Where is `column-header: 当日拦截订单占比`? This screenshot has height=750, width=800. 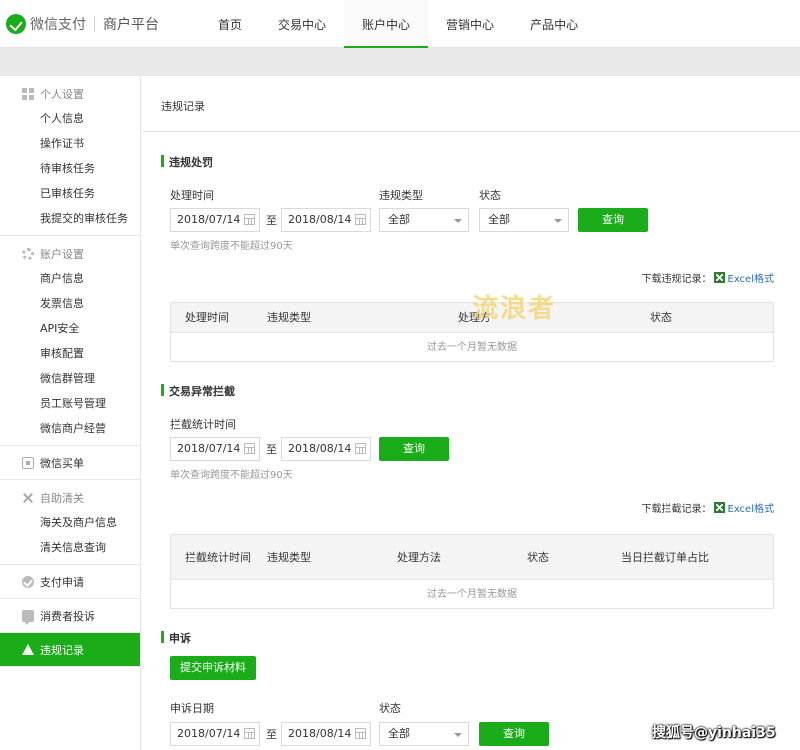
column-header: 当日拦截订单占比 is located at coordinates (665, 557).